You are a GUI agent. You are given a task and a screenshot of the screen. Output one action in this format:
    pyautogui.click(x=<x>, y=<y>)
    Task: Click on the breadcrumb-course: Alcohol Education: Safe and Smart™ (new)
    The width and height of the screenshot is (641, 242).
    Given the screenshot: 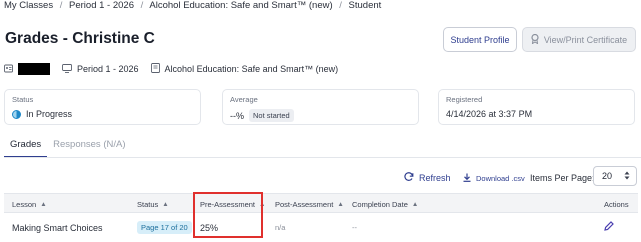 What is the action you would take?
    pyautogui.click(x=240, y=5)
    